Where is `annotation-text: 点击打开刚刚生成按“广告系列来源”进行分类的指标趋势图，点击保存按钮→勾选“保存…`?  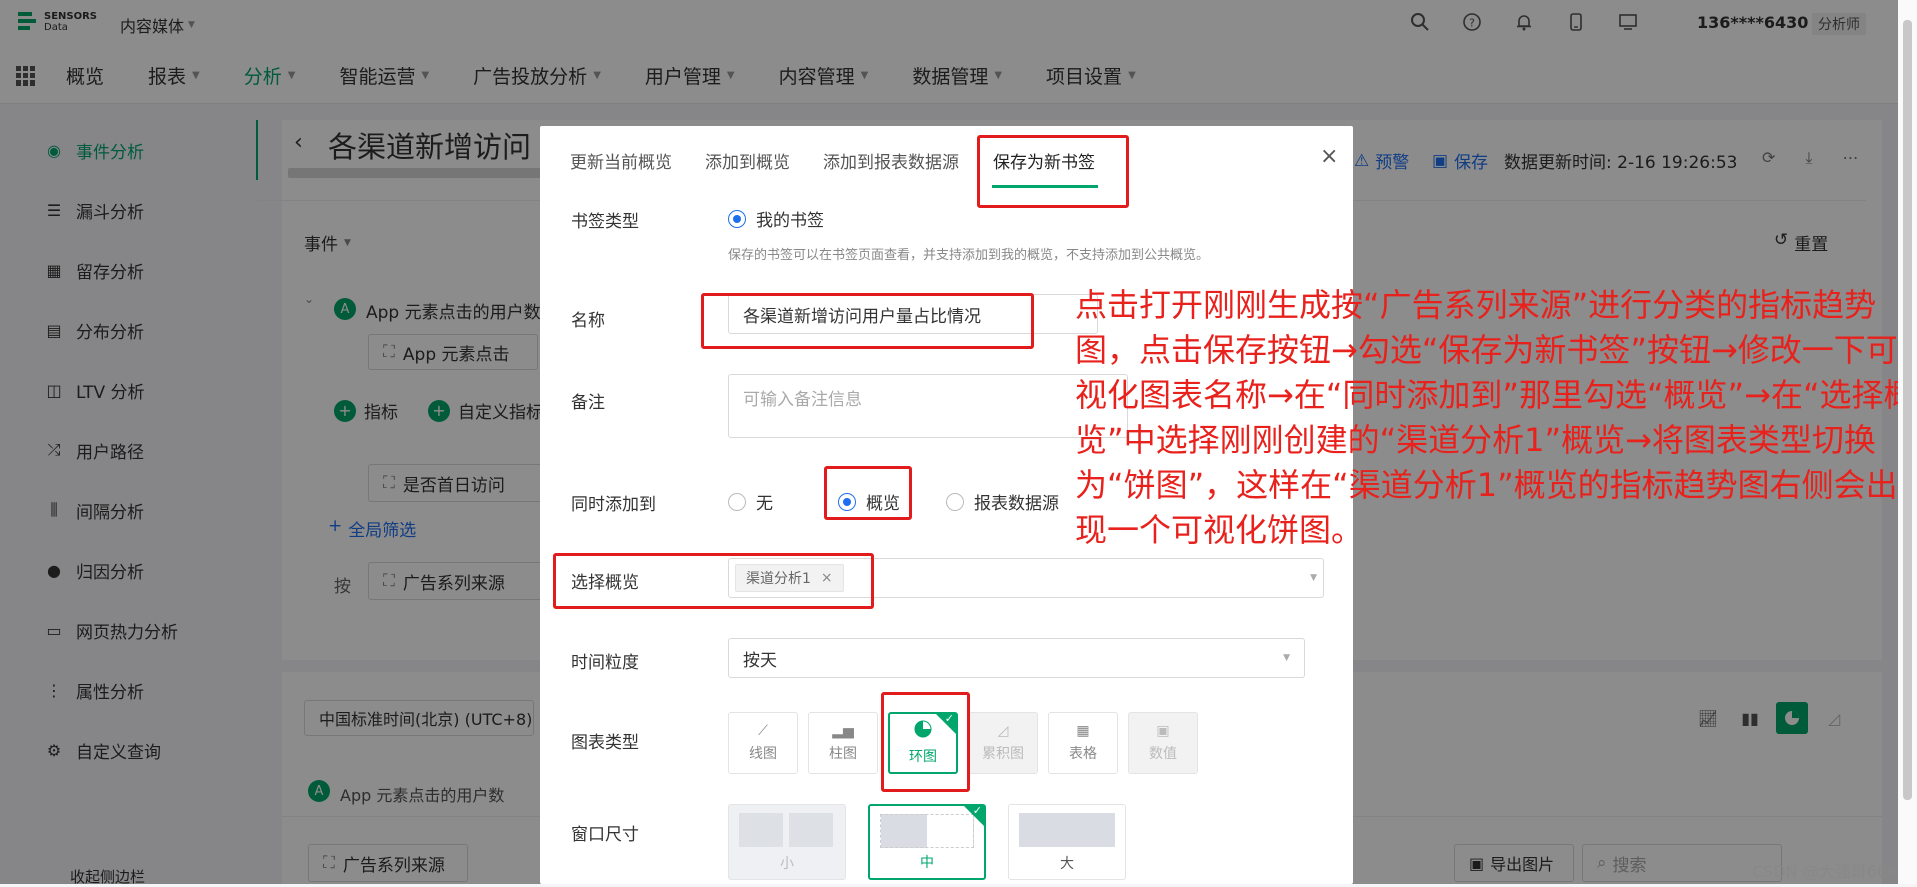
annotation-text: 点击打开刚刚生成按“广告系列来源”进行分类的指标趋势图，点击保存按钮→勾选“保存… is located at coordinates (1495, 417).